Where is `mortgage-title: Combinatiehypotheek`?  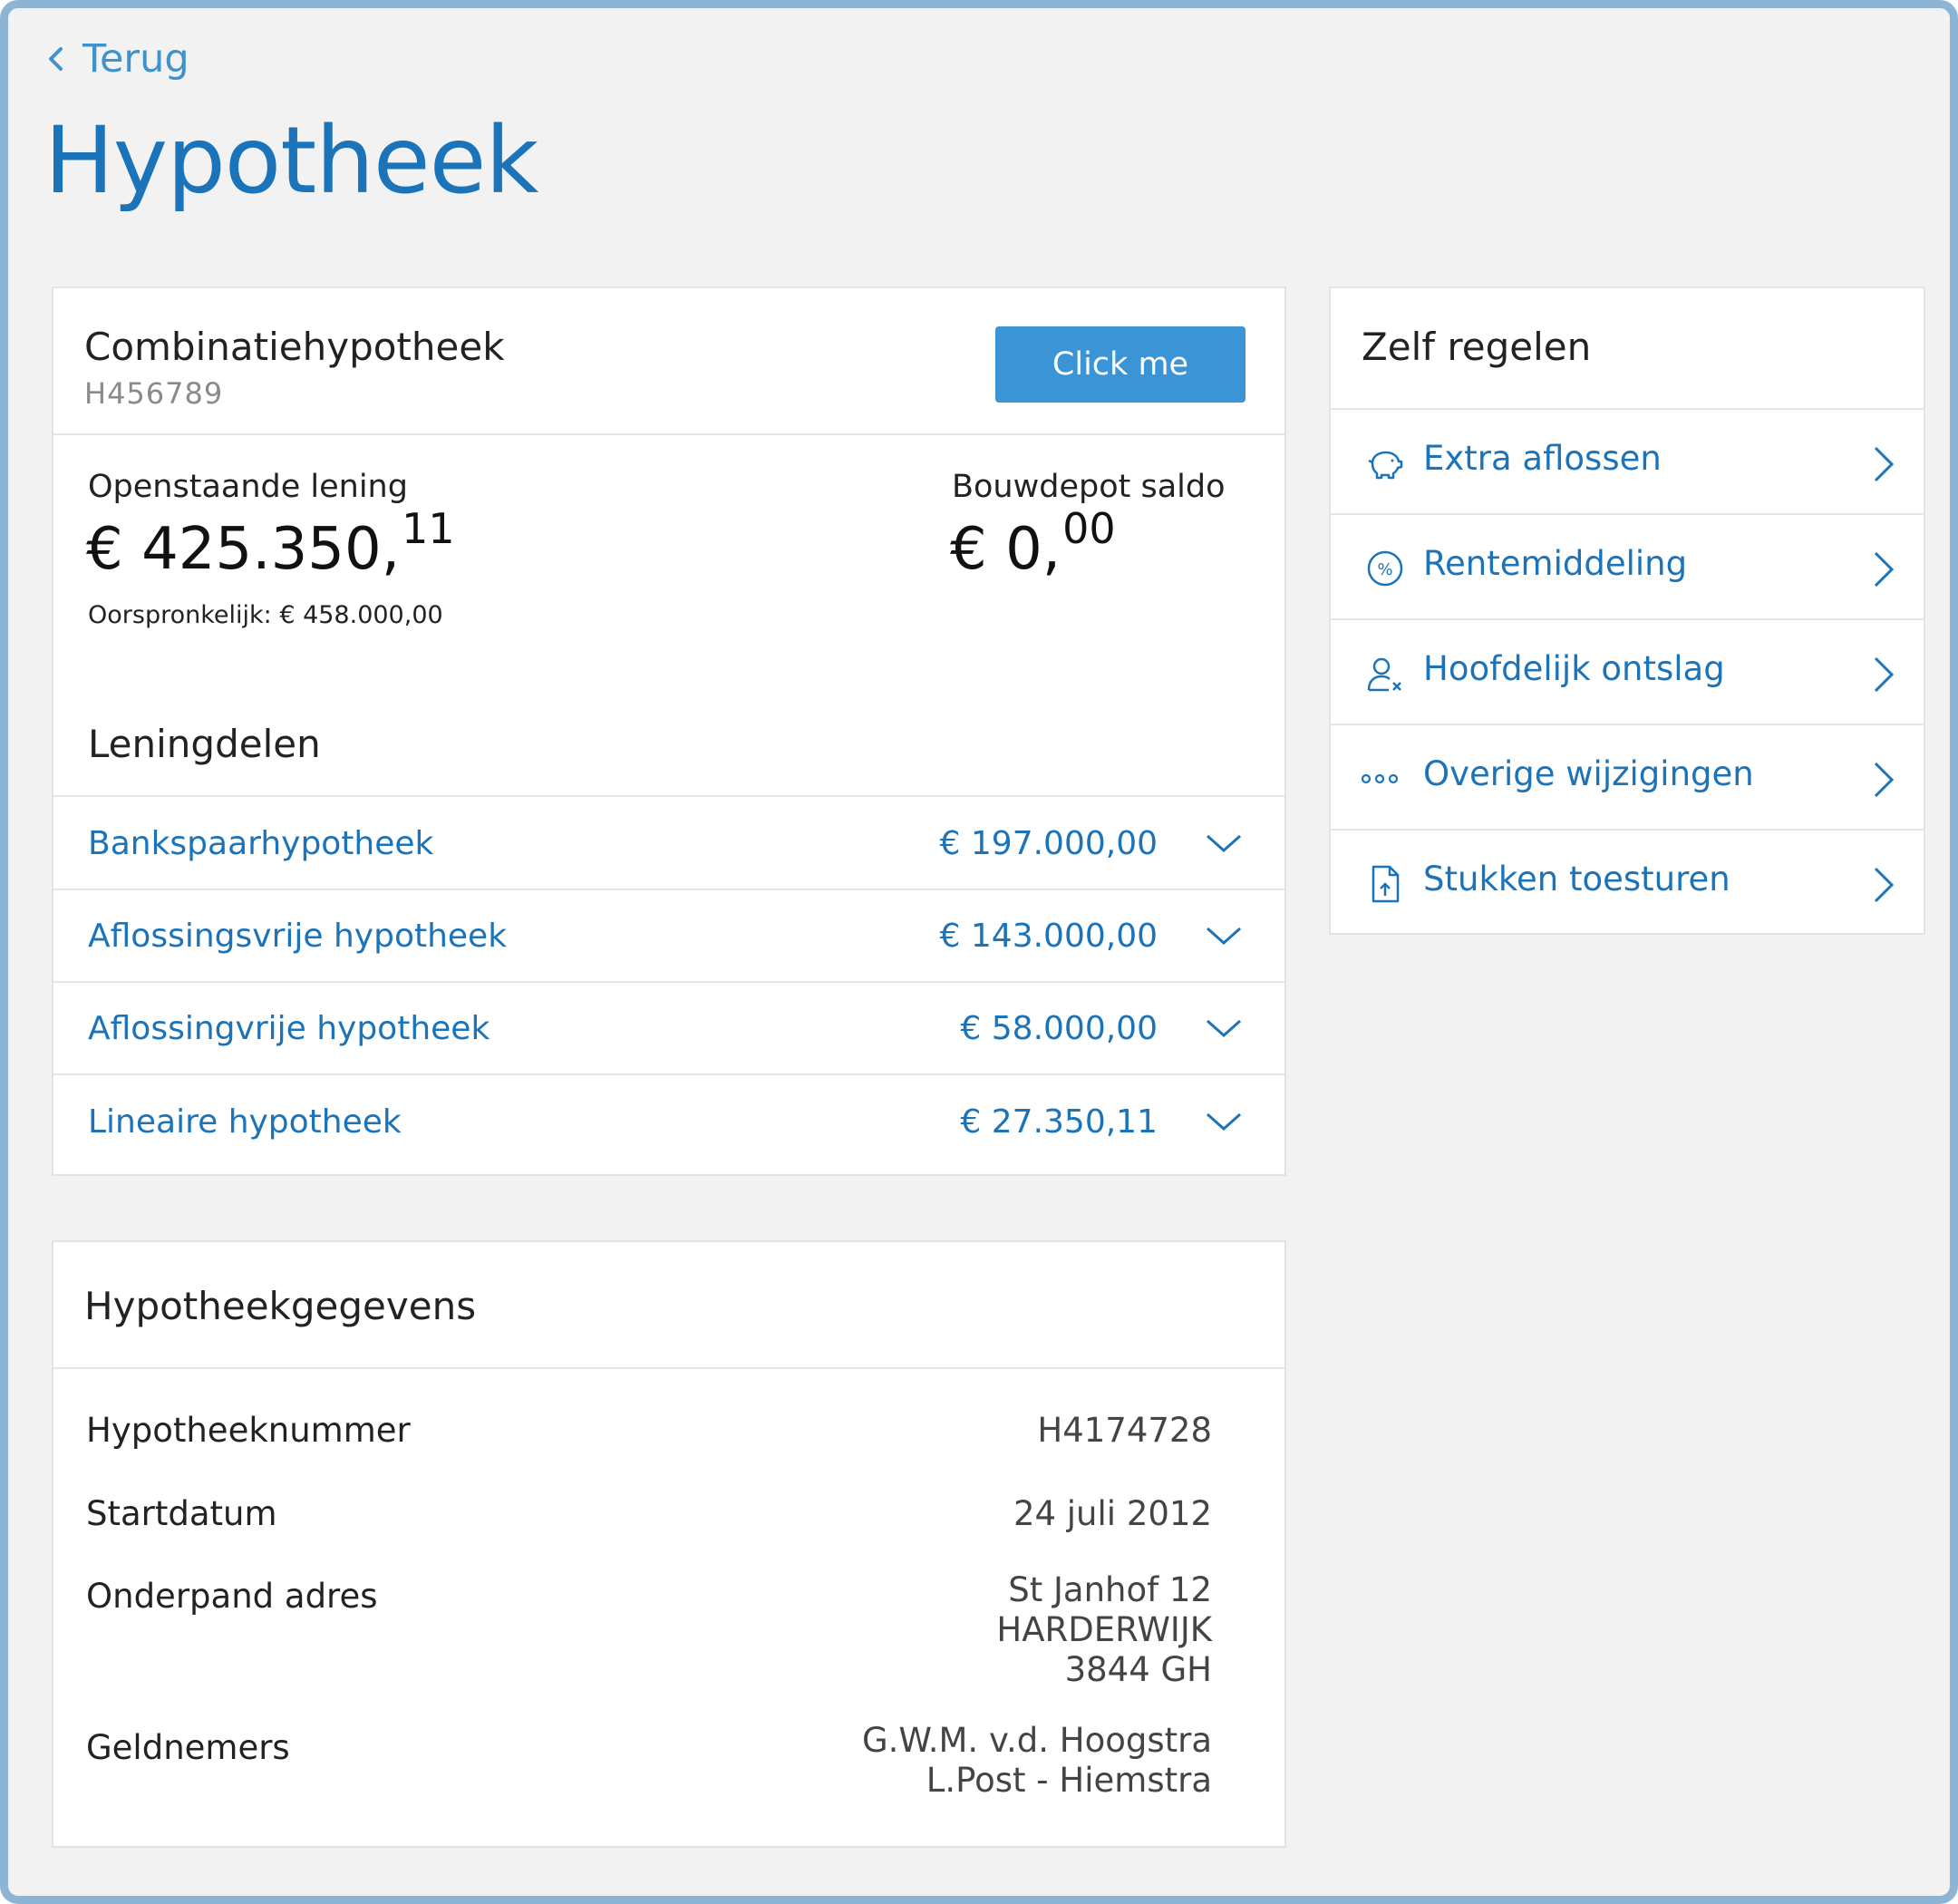
mortgage-title: Combinatiehypotheek is located at coordinates (295, 347).